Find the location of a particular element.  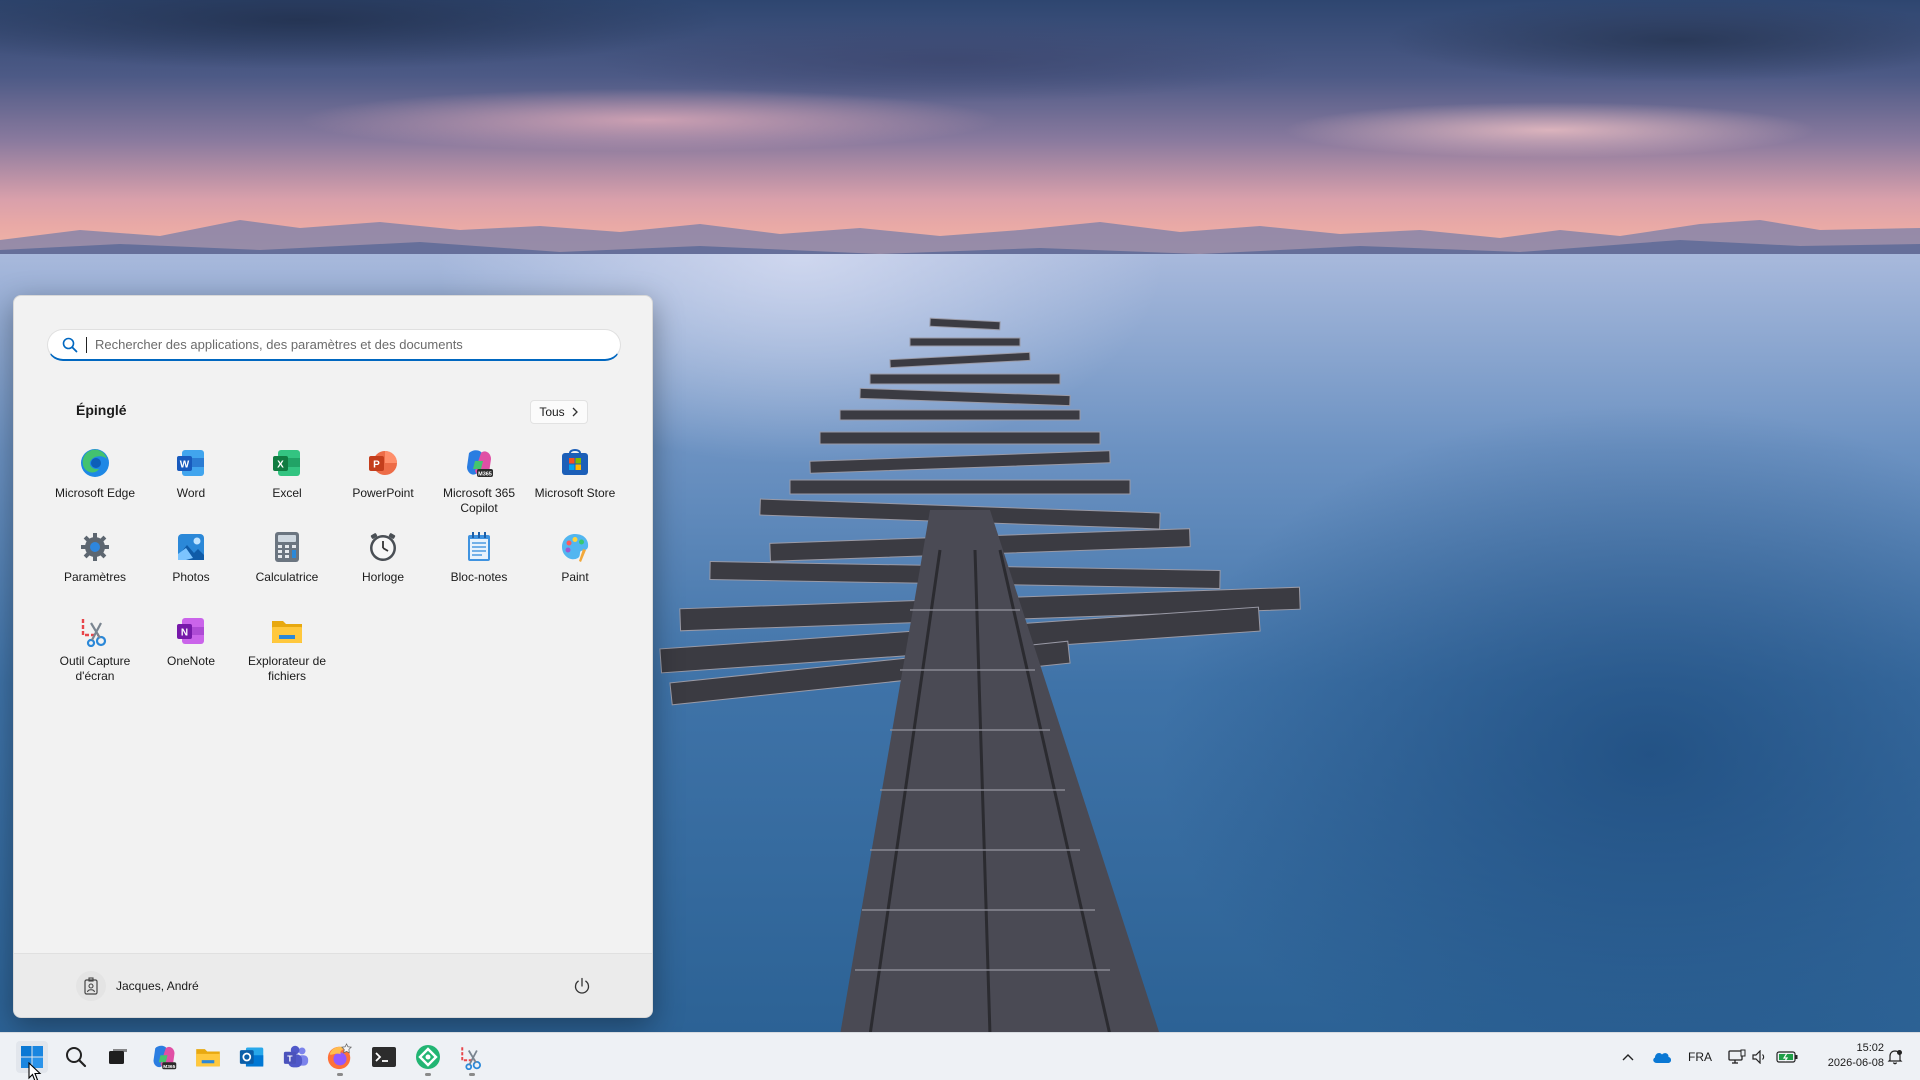

text-caret is located at coordinates (86, 344).